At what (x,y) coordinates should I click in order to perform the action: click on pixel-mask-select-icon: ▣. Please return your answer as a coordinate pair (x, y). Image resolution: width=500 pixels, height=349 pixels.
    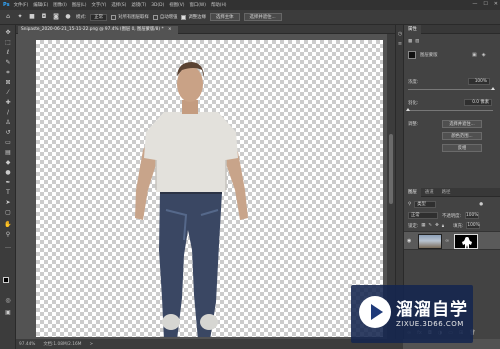
    Looking at the image, I should click on (474, 55).